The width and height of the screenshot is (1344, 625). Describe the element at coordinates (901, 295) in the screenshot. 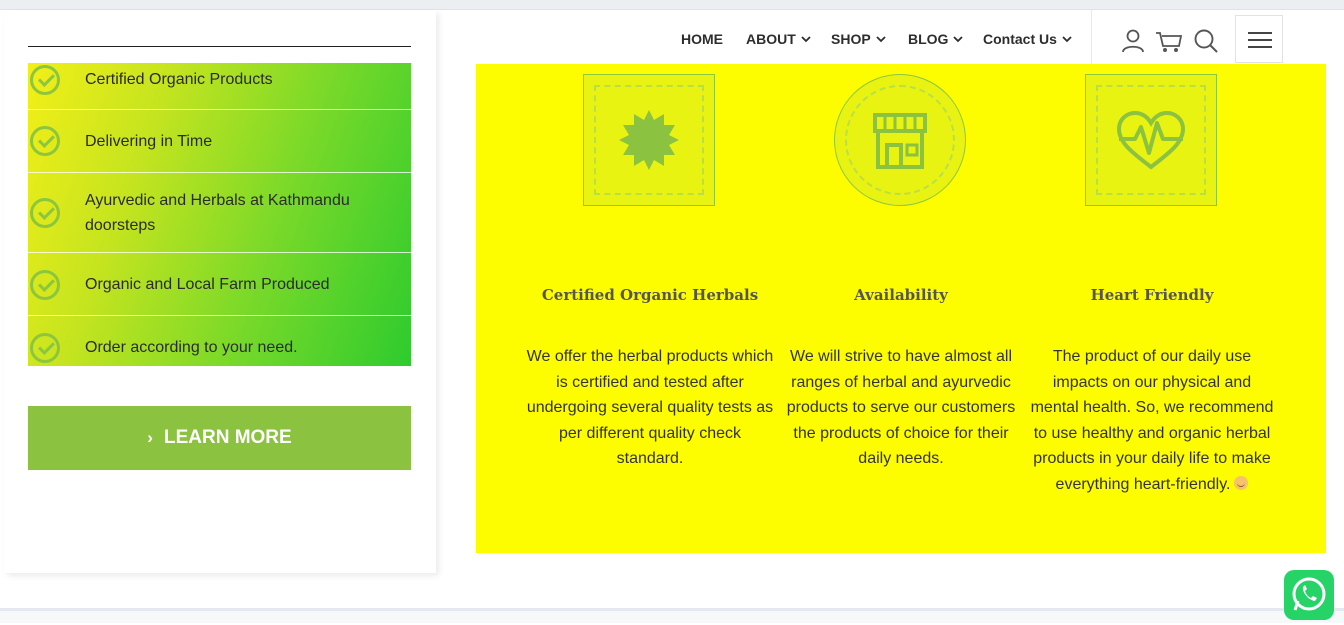

I see `card-title: Availability` at that location.